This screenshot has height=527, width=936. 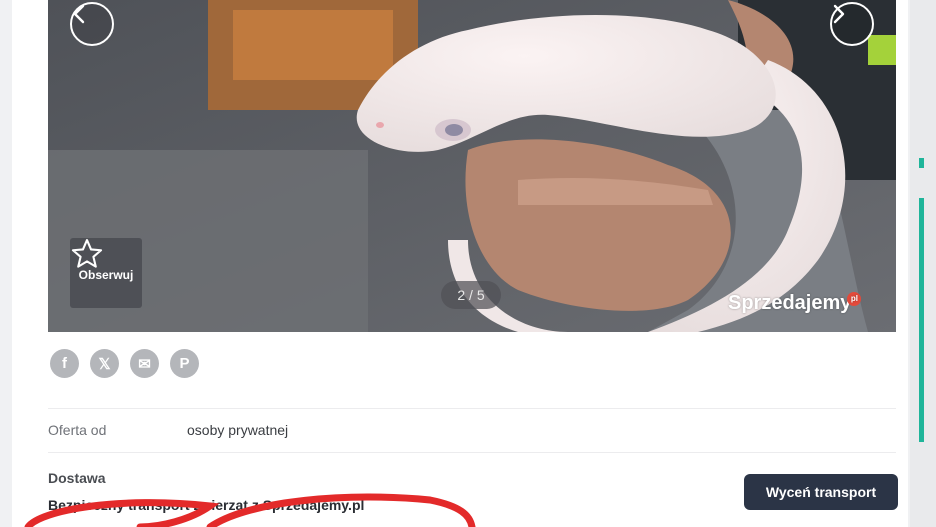 I want to click on watermark-suffix: pl, so click(x=854, y=299).